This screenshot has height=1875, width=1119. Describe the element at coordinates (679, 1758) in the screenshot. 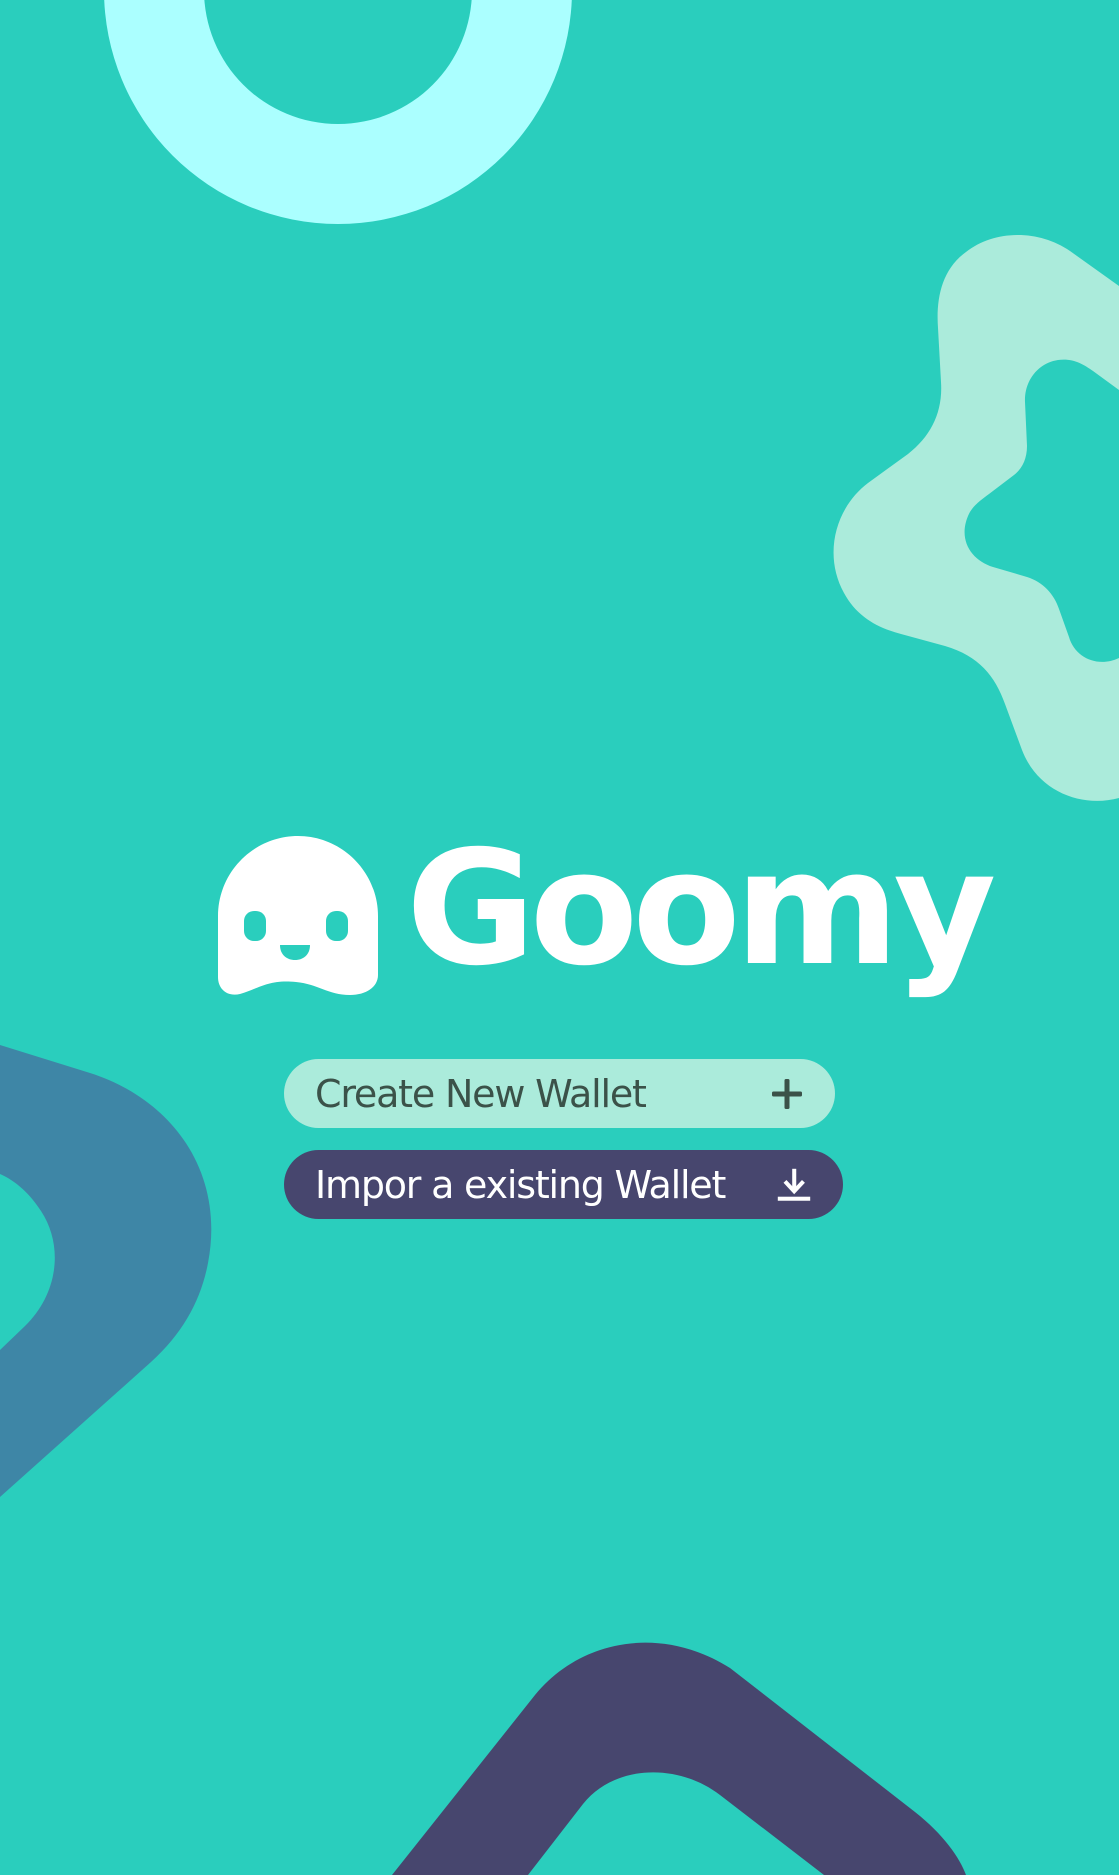

I see `bottom-arc-shape` at that location.